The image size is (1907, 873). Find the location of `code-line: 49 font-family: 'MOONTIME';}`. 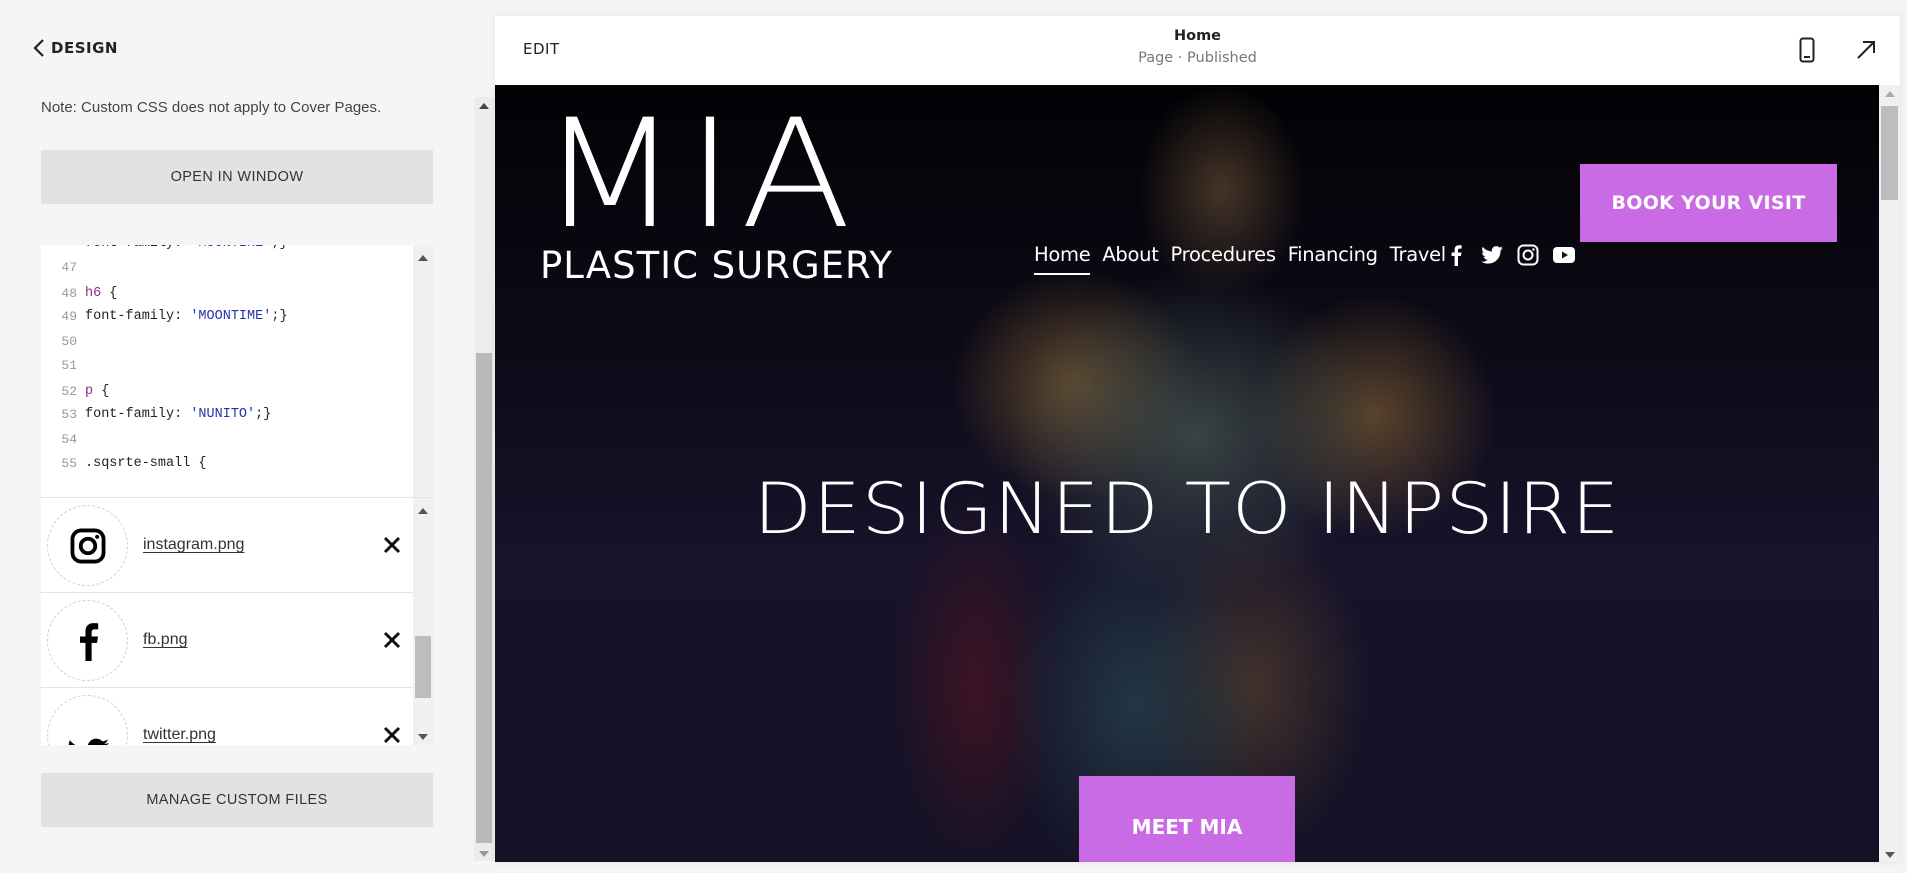

code-line: 49 font-family: 'MOONTIME';} is located at coordinates (227, 320).